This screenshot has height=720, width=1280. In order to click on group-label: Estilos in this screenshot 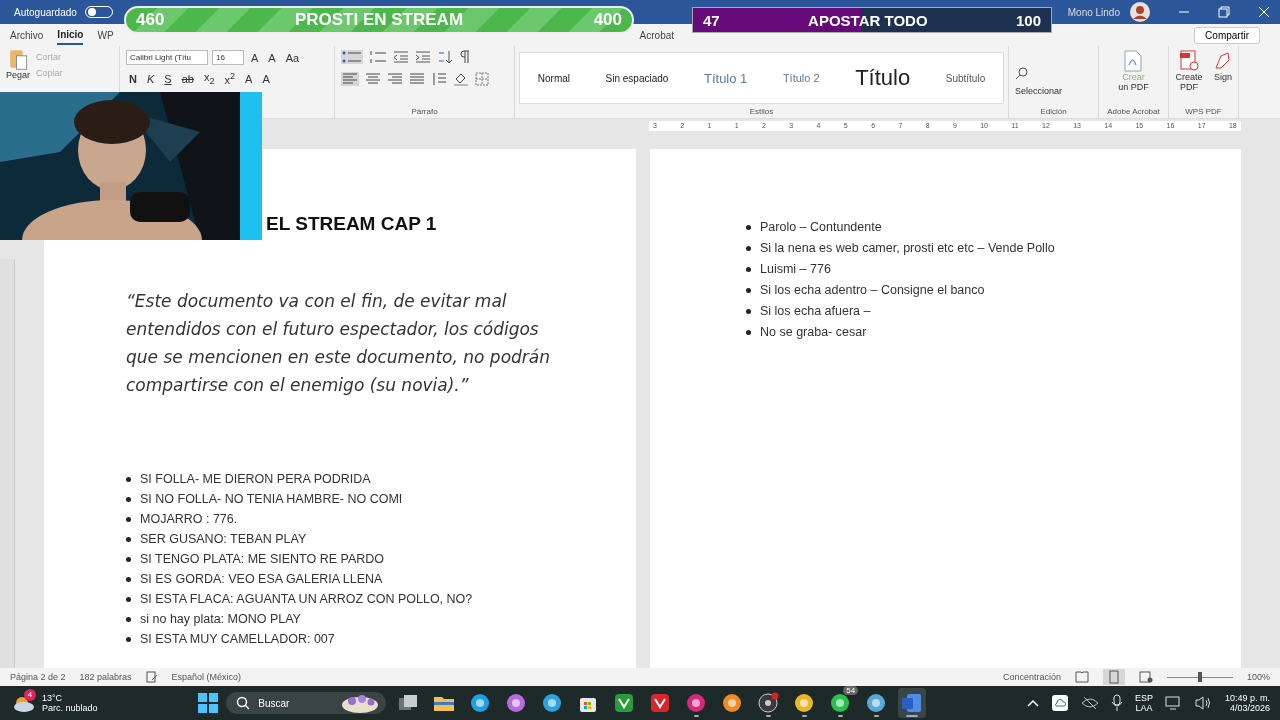, I will do `click(761, 111)`.